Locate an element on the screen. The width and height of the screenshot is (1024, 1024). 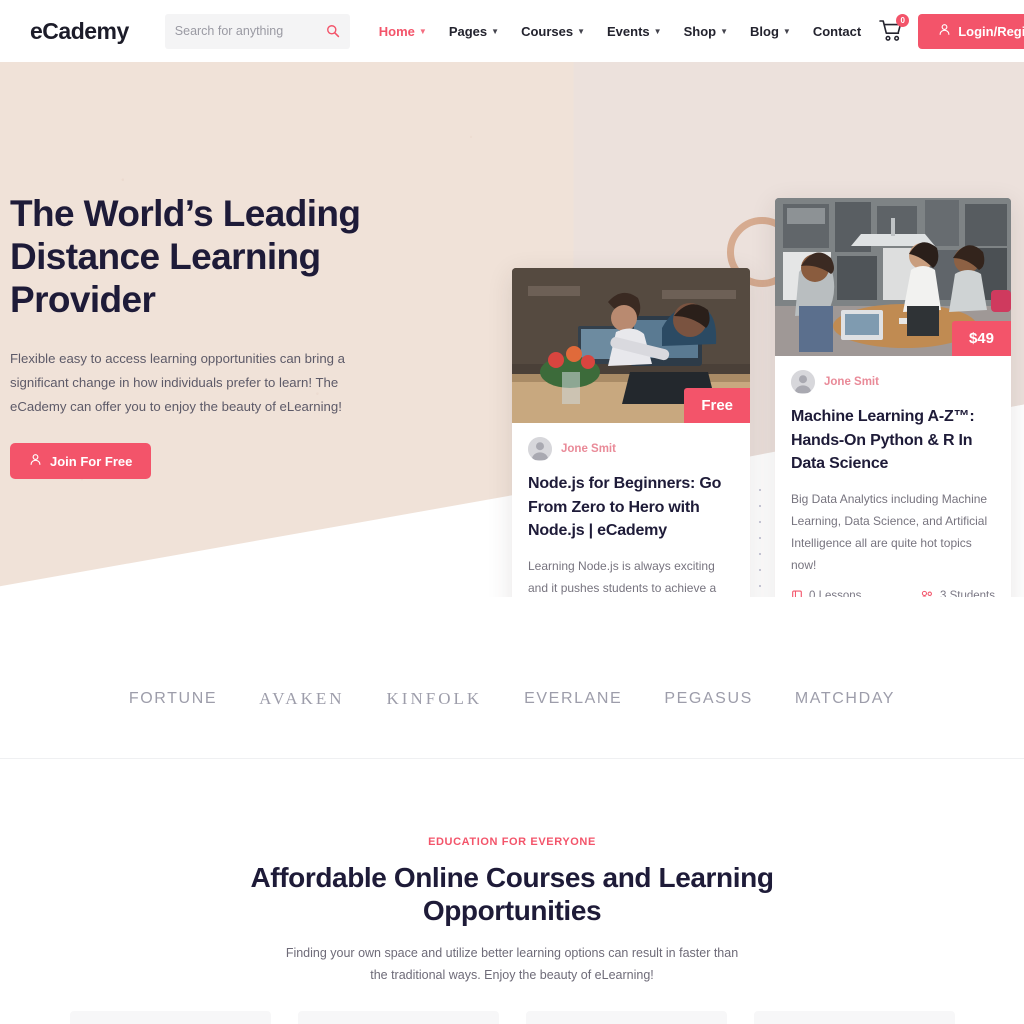
login-register-button: Login/Register is located at coordinates (971, 31).